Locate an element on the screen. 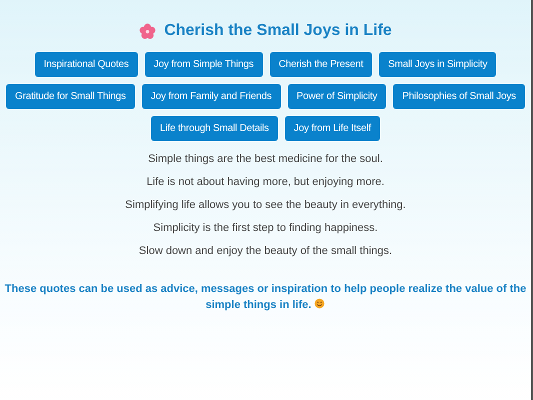  note-text: simple things in life. is located at coordinates (259, 305).